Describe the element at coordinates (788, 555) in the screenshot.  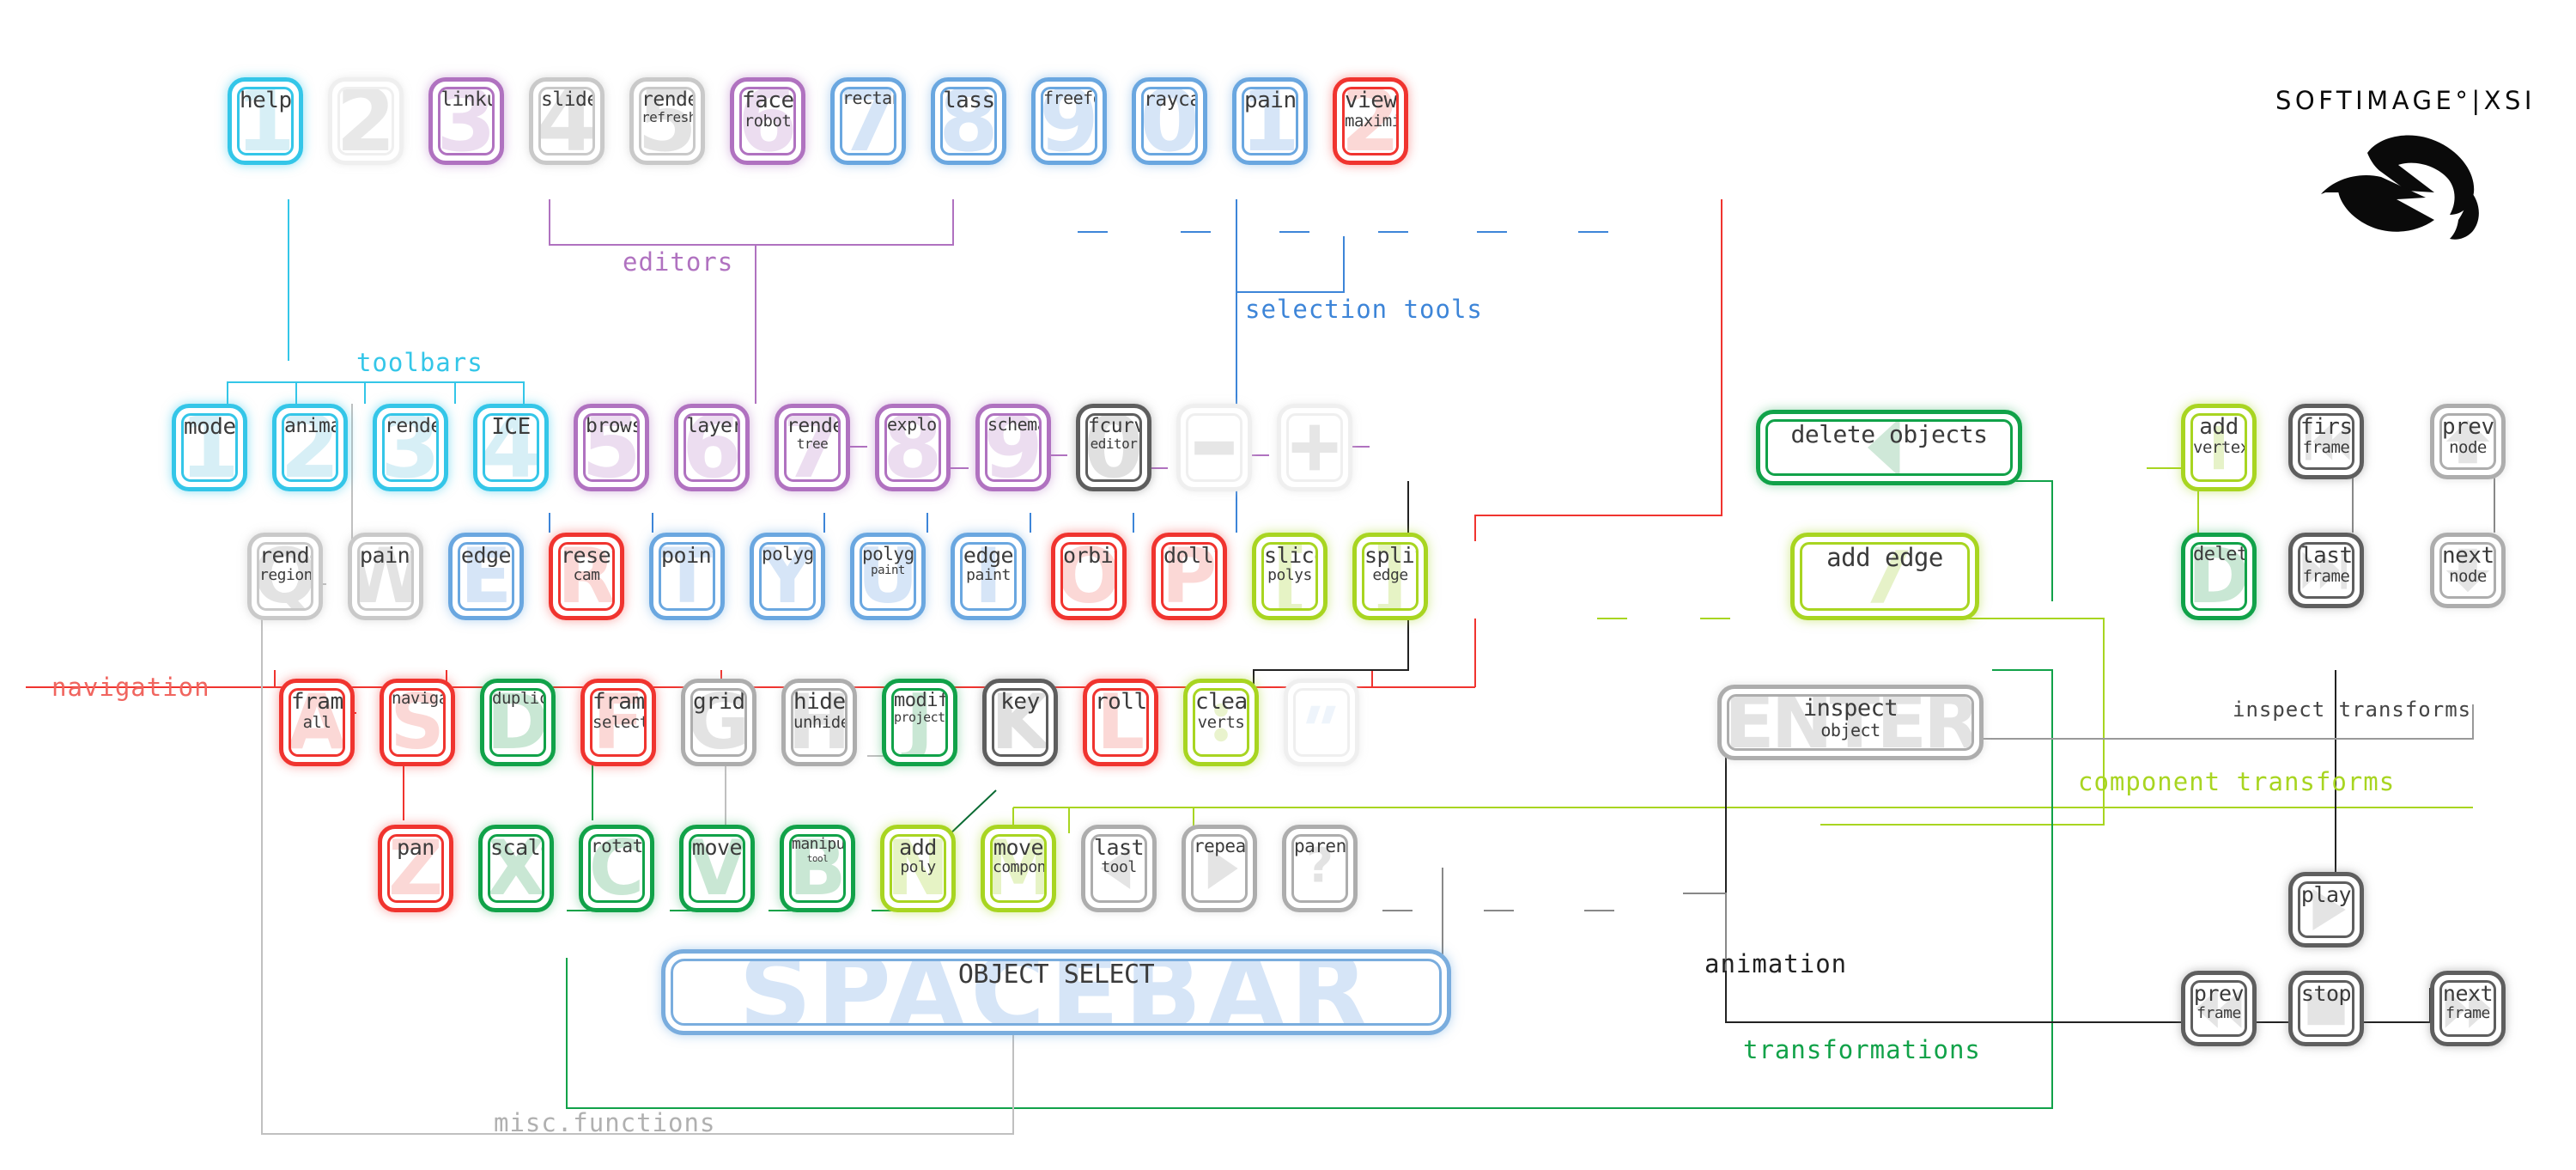
I see `key-label: polygon` at that location.